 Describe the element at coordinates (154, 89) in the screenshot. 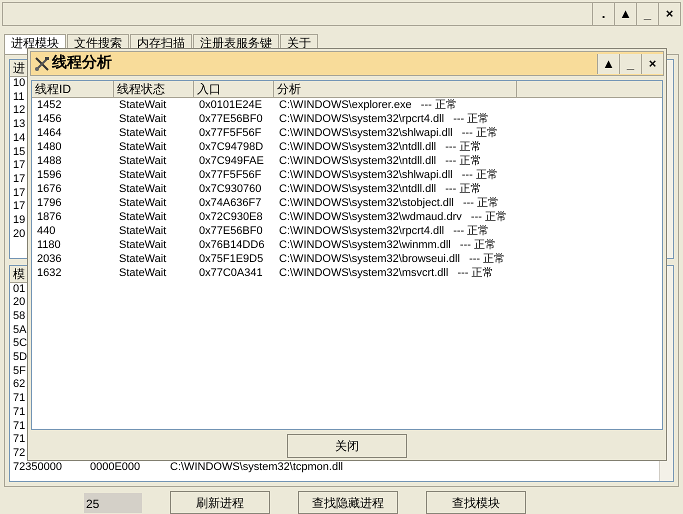

I see `column-header: 线程状态` at that location.